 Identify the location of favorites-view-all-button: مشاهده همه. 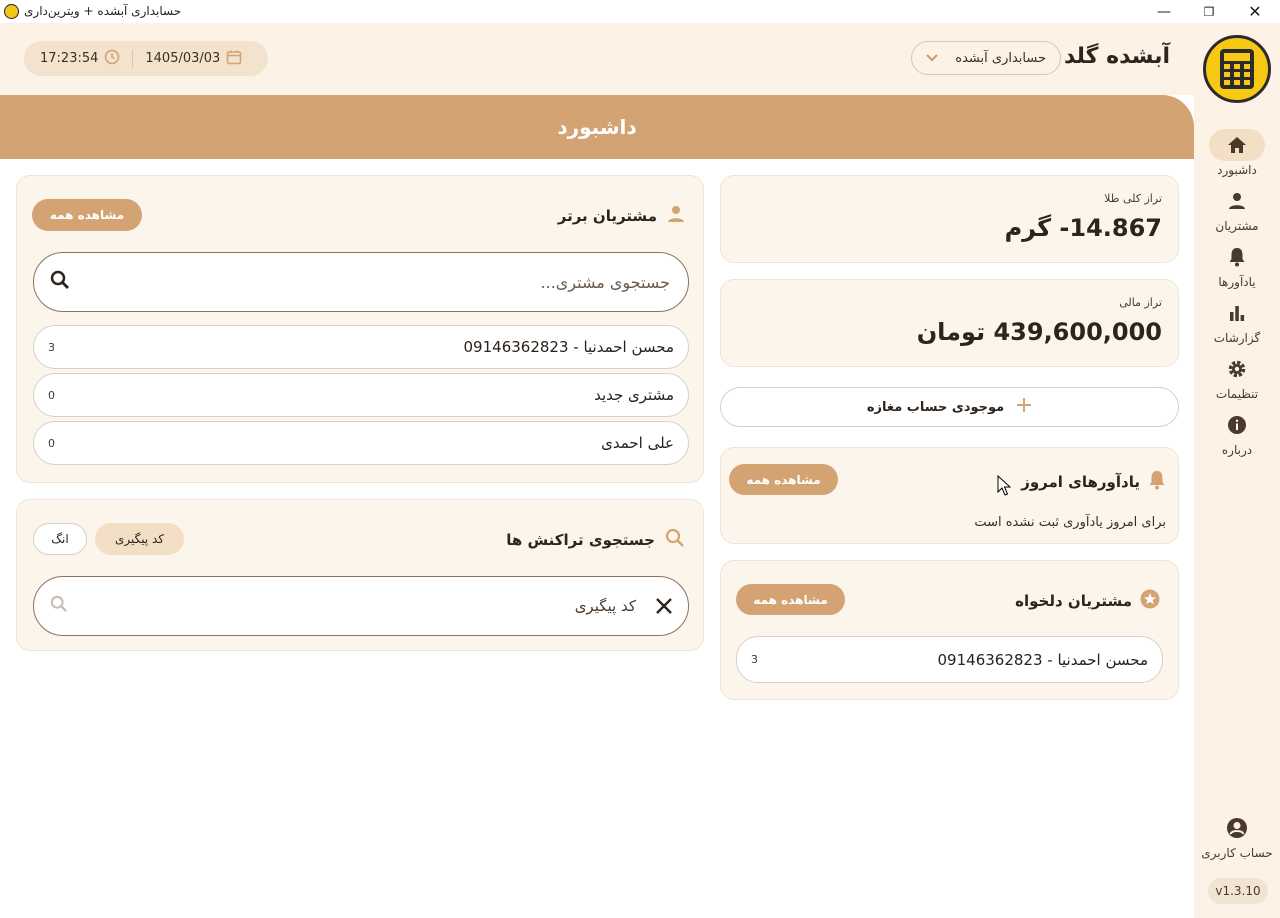
(790, 599).